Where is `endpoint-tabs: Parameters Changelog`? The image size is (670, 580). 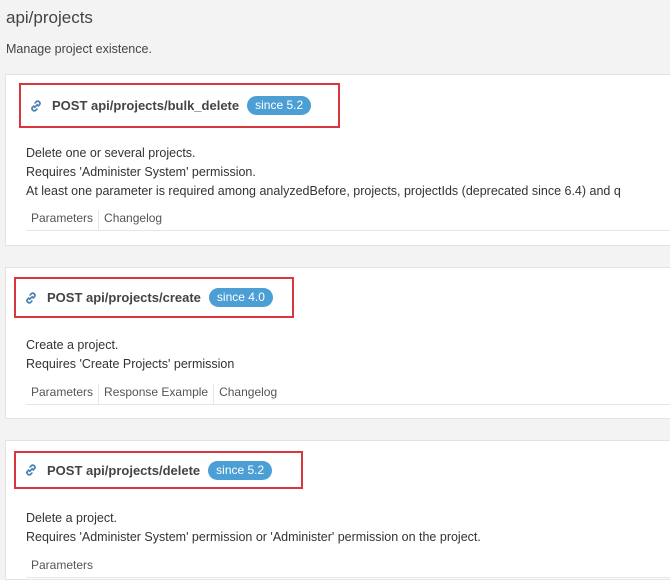
endpoint-tabs: Parameters Changelog is located at coordinates (348, 220).